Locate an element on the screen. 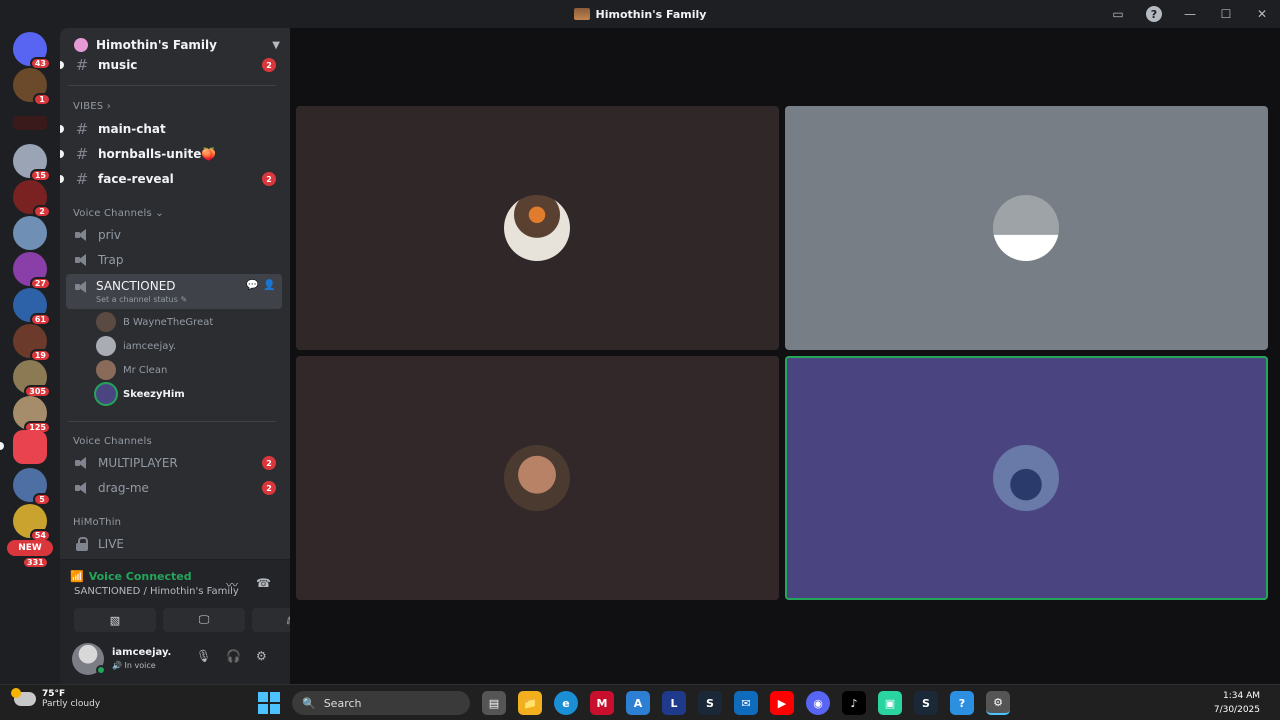 The width and height of the screenshot is (1280, 720). edge-icon: e is located at coordinates (566, 703).